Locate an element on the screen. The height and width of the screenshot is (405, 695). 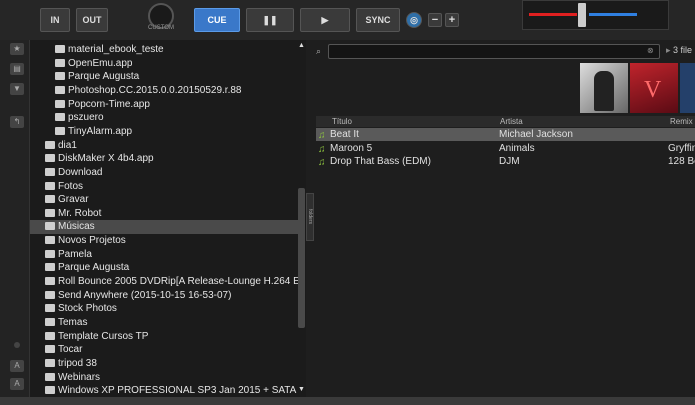
pause-button: ❚❚ is located at coordinates (270, 20).